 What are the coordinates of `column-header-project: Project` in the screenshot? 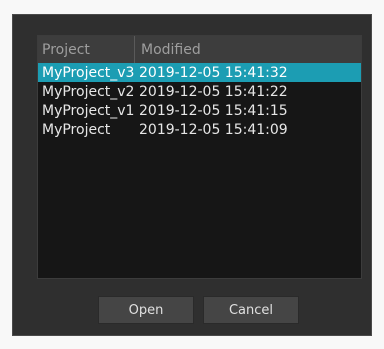 It's located at (86, 49).